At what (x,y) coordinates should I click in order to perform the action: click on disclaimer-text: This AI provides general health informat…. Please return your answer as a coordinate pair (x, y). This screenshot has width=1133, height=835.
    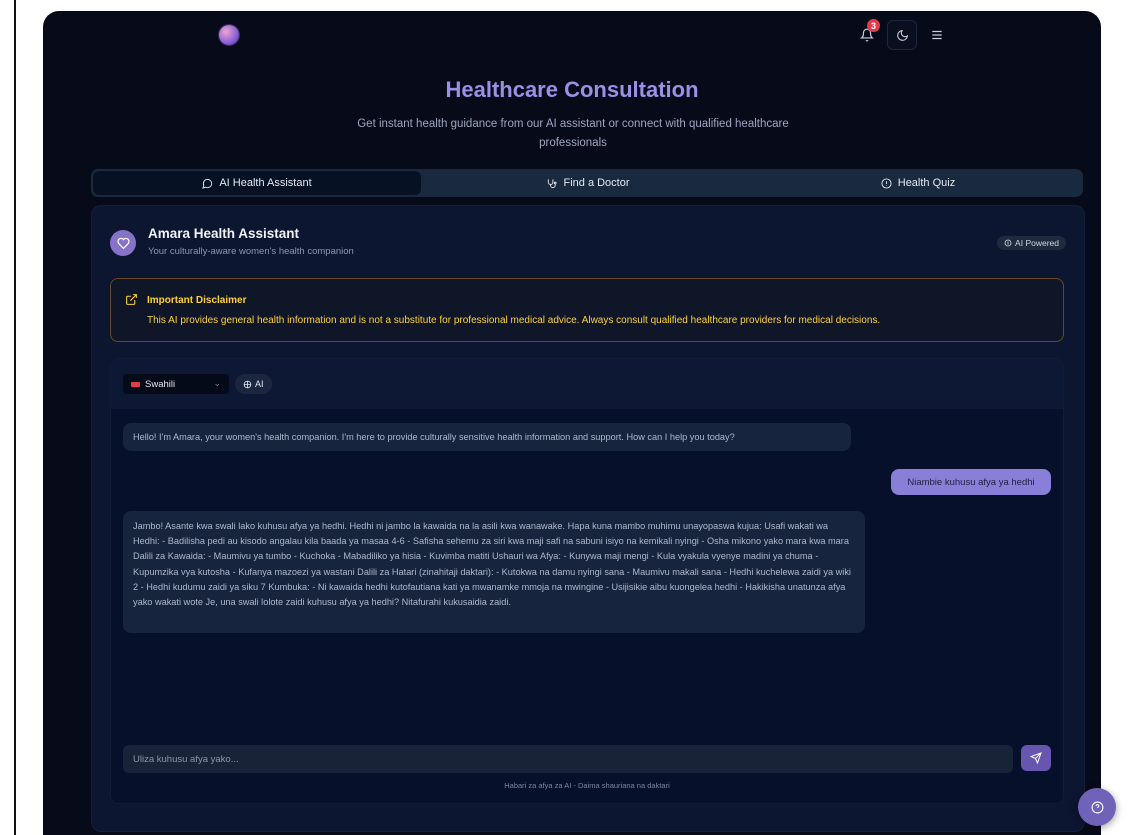
    Looking at the image, I should click on (514, 320).